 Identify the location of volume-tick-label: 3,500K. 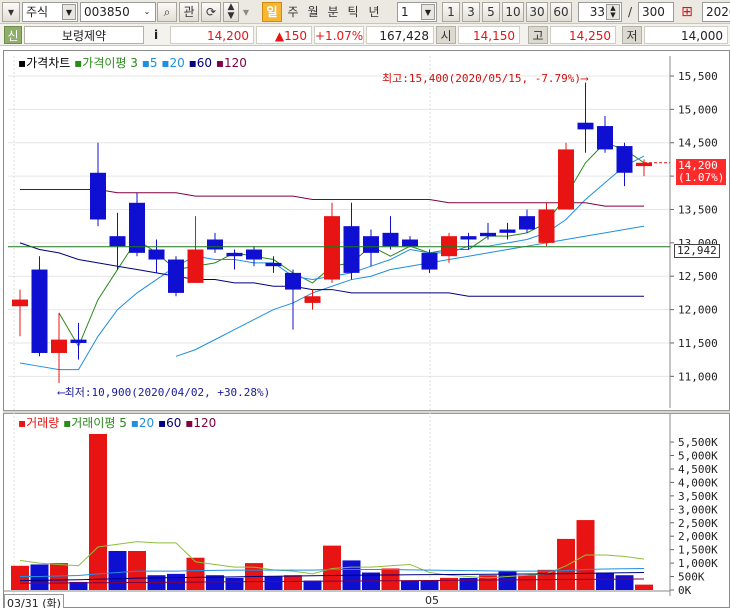
(698, 496).